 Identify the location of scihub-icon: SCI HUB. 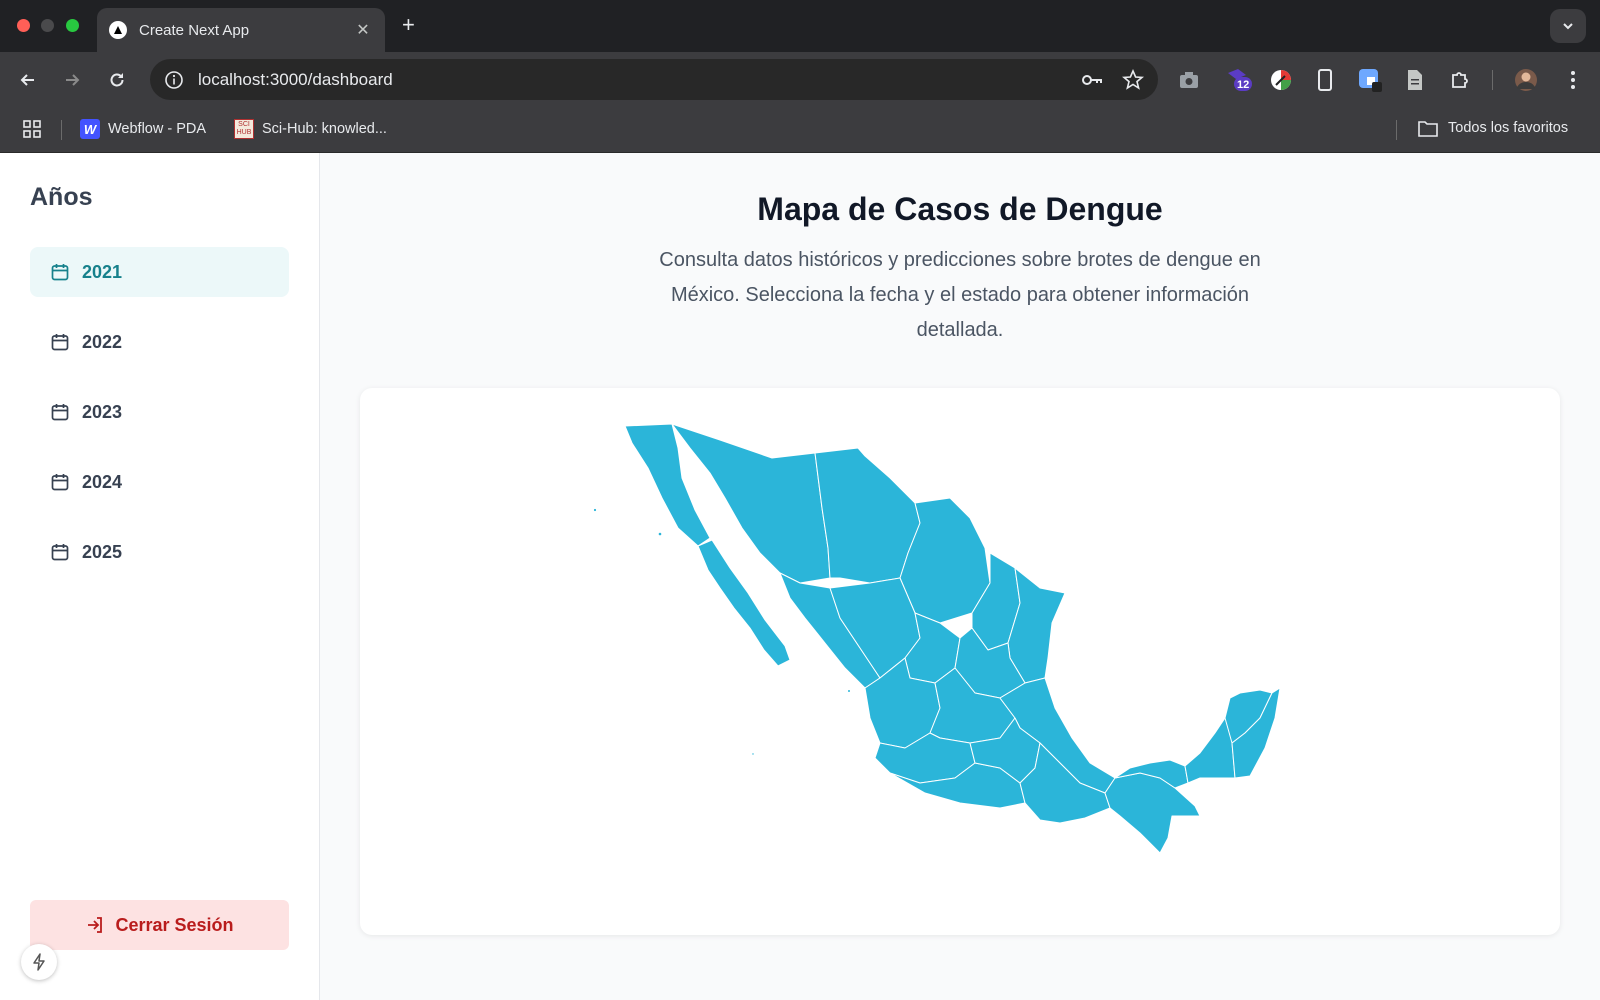
(244, 129).